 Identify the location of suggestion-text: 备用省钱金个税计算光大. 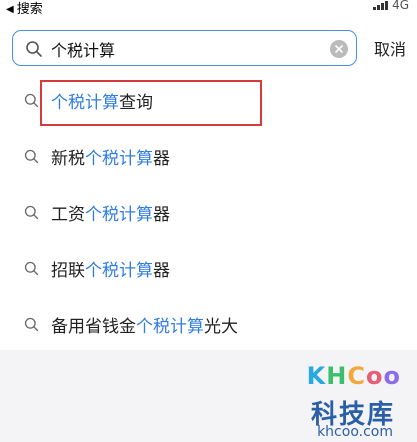
(144, 326).